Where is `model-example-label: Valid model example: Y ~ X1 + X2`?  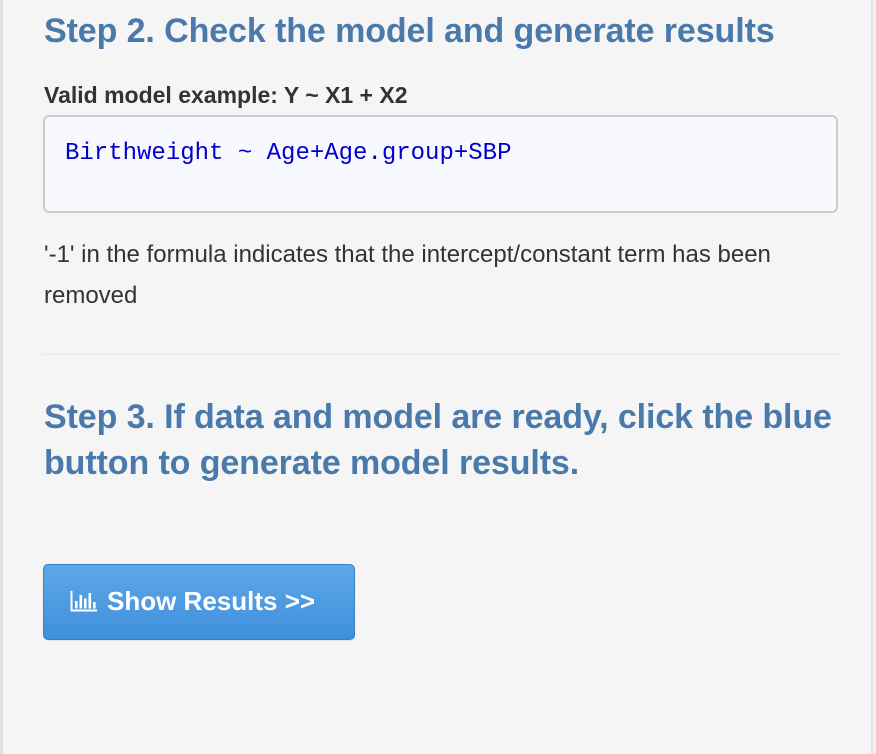
model-example-label: Valid model example: Y ~ X1 + X2 is located at coordinates (226, 95).